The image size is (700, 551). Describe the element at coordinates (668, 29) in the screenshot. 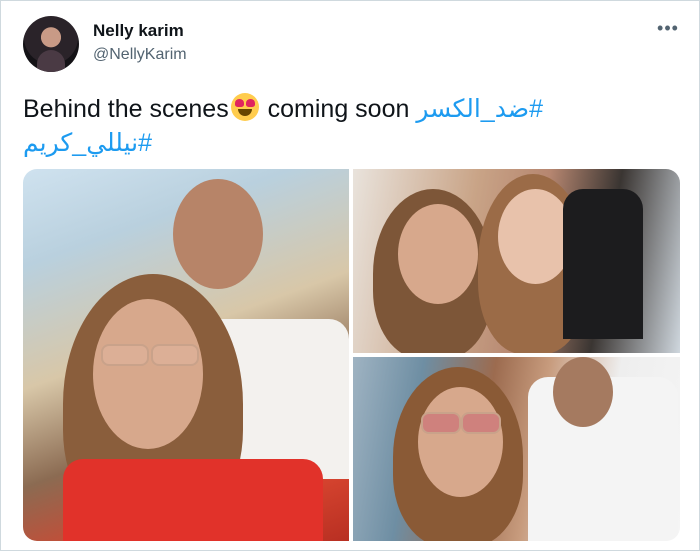

I see `more-options-icon: •••` at that location.